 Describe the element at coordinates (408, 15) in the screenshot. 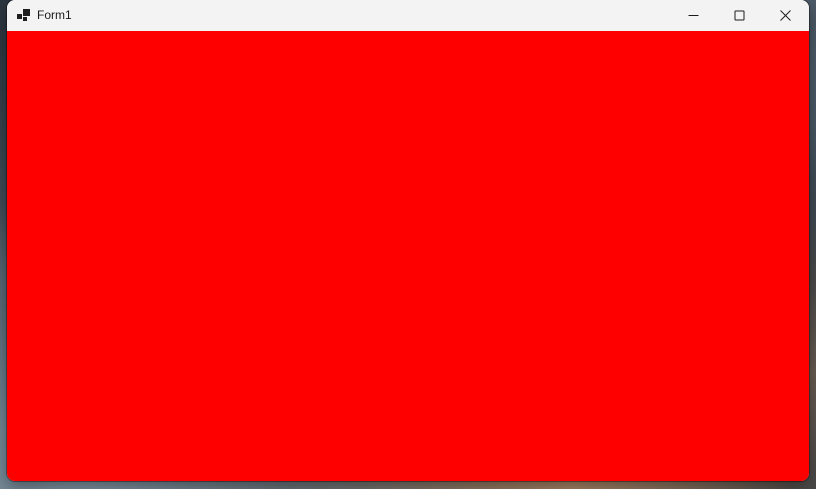

I see `title-bar: Form1` at that location.